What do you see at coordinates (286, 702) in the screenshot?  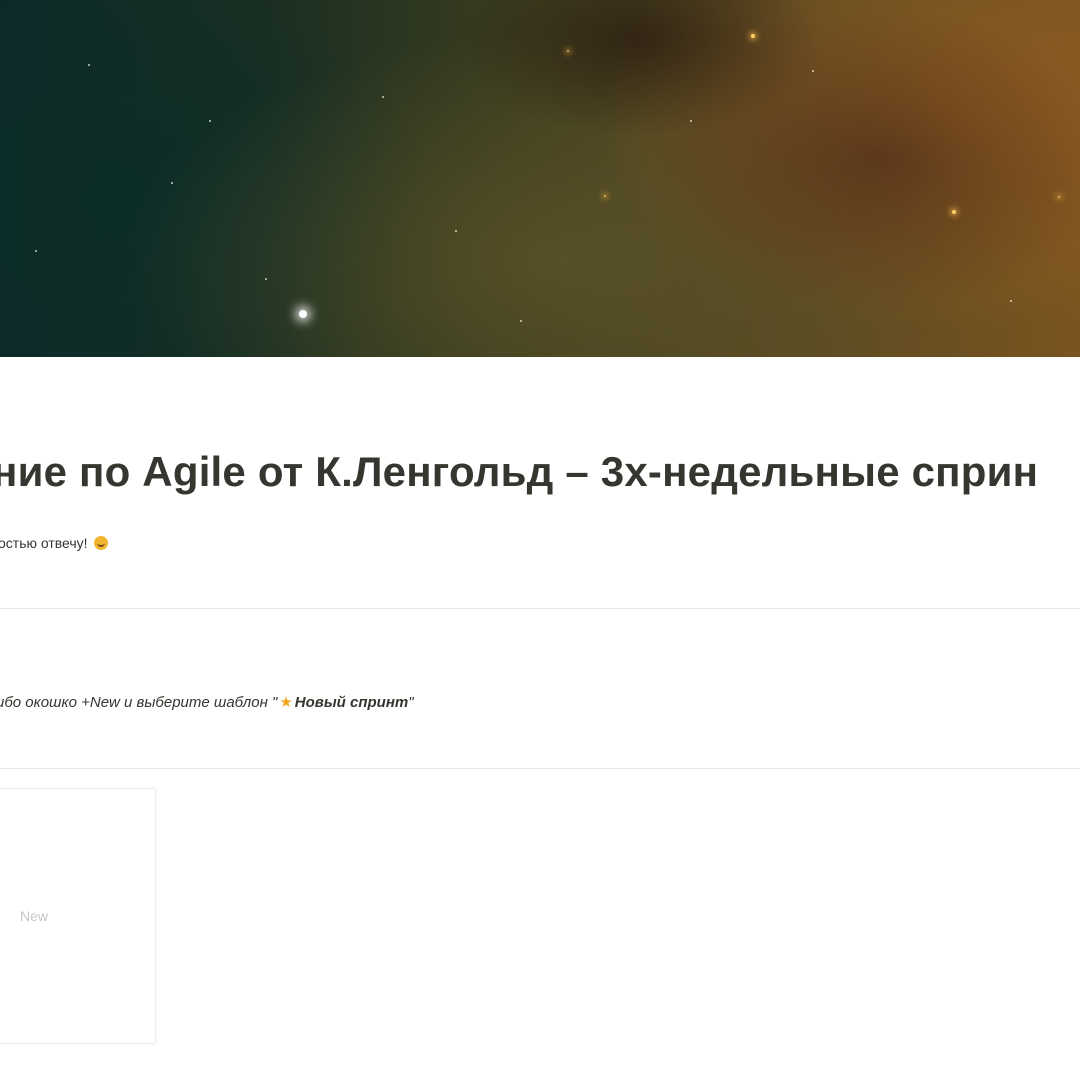 I see `star-icon: ★` at bounding box center [286, 702].